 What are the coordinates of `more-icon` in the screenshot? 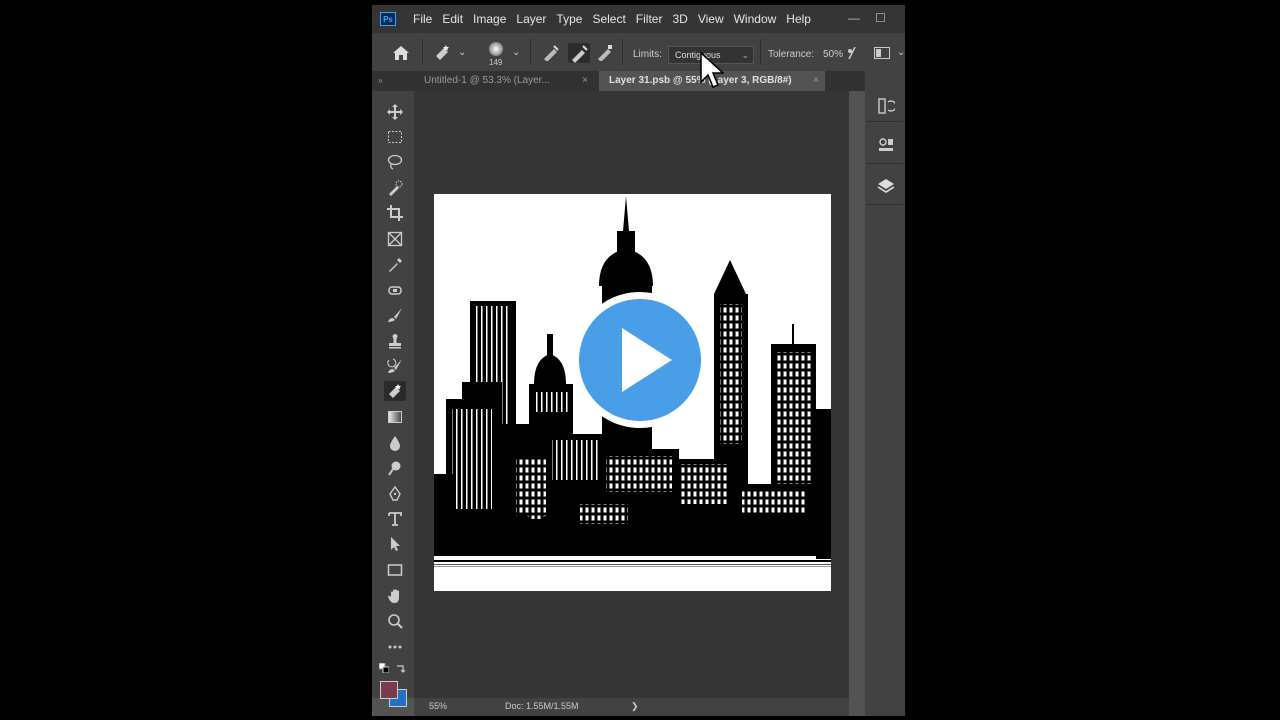 It's located at (395, 647).